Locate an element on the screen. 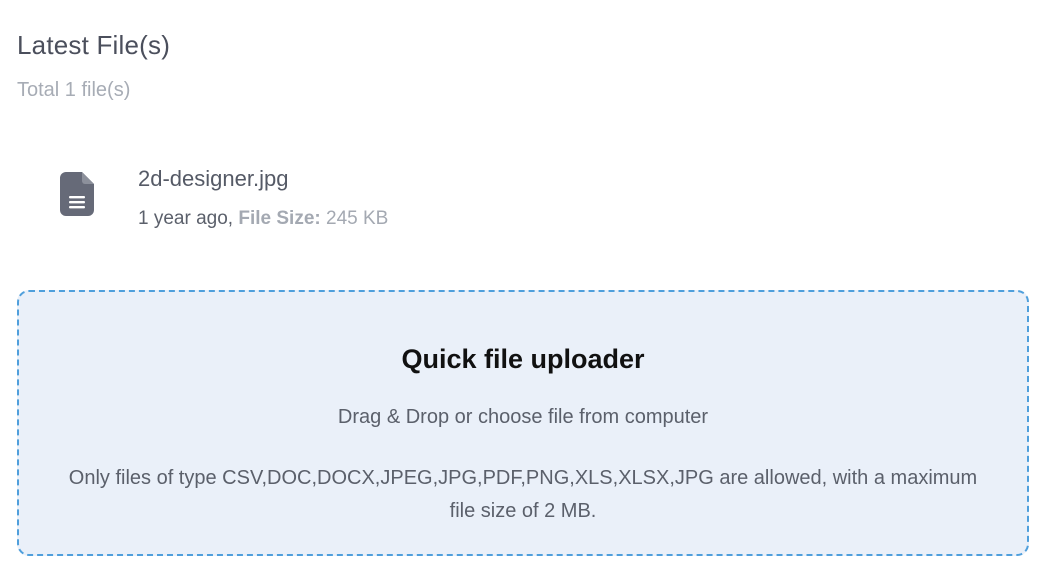 The width and height of the screenshot is (1052, 580). uploader-title: Quick file uploader is located at coordinates (523, 359).